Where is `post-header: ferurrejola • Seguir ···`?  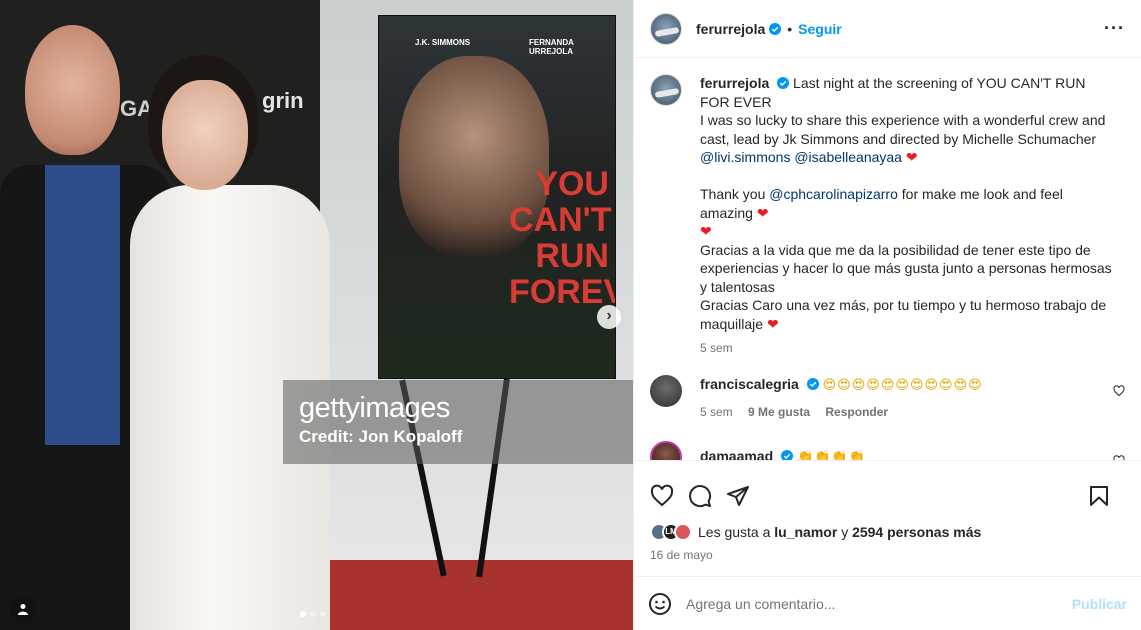
post-header: ferurrejola • Seguir ··· is located at coordinates (887, 29).